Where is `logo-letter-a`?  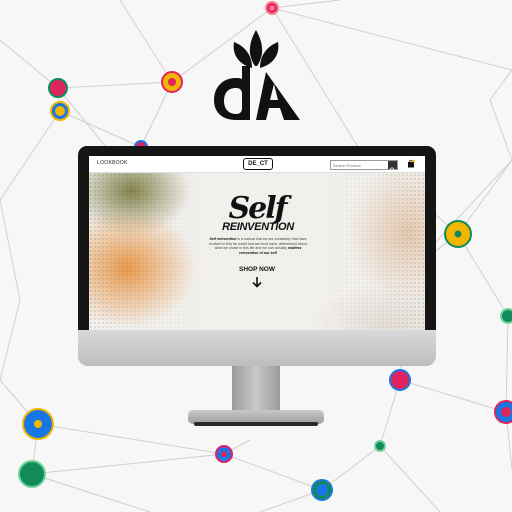
logo-letter-a is located at coordinates (278, 96).